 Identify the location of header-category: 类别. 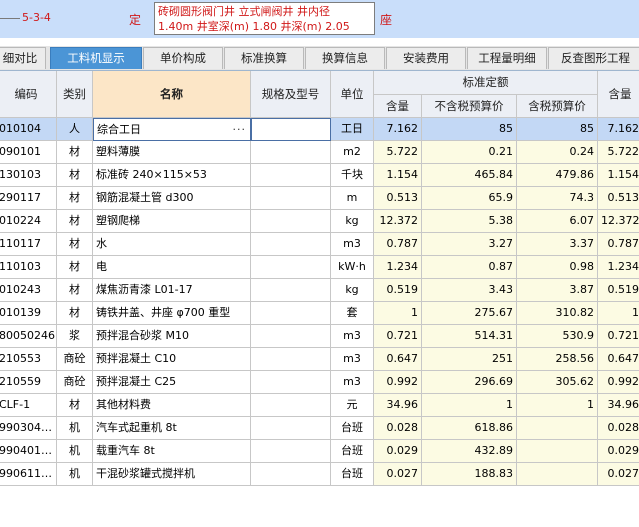
(75, 94).